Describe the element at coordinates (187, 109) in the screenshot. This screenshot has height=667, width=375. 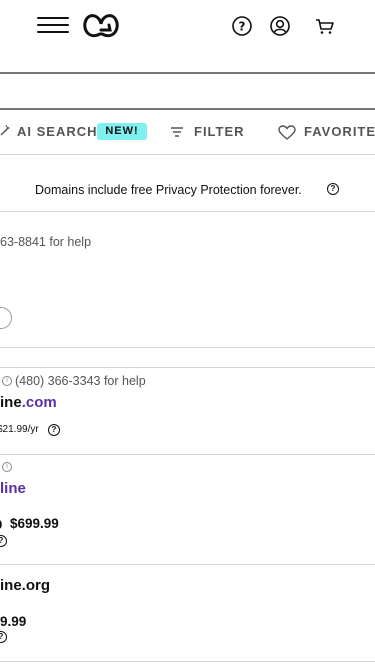
I see `search-bar-bottom` at that location.